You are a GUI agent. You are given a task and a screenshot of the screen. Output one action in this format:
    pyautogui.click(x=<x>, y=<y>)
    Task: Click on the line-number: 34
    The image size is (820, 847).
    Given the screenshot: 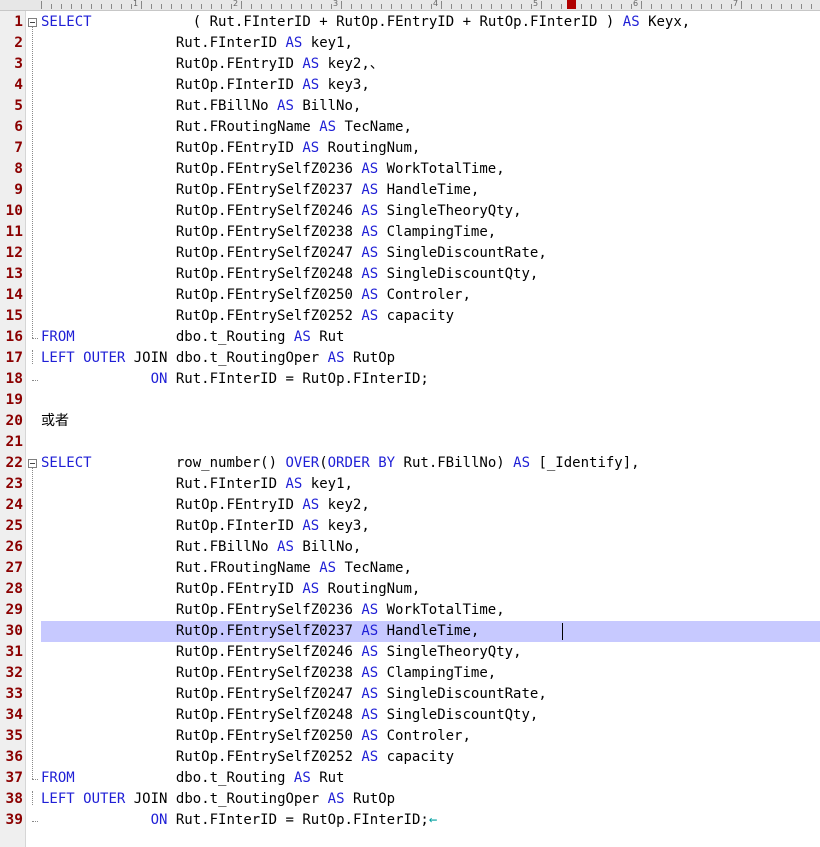 What is the action you would take?
    pyautogui.click(x=14, y=715)
    